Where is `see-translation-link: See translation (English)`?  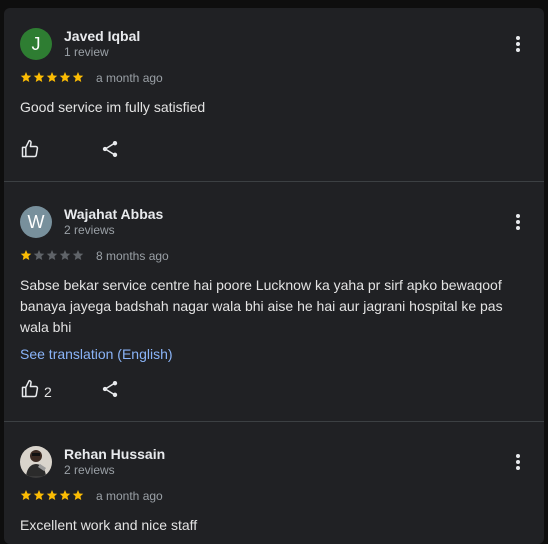
see-translation-link: See translation (English) is located at coordinates (96, 354).